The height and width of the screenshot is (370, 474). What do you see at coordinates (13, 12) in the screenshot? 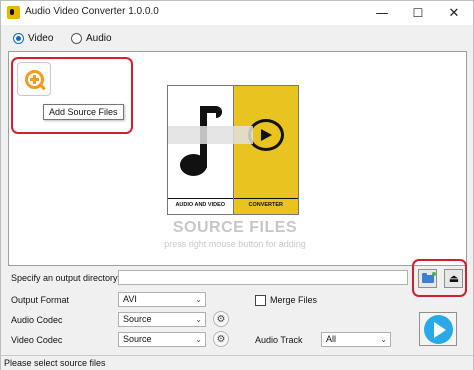
I see `app-logo-icon` at bounding box center [13, 12].